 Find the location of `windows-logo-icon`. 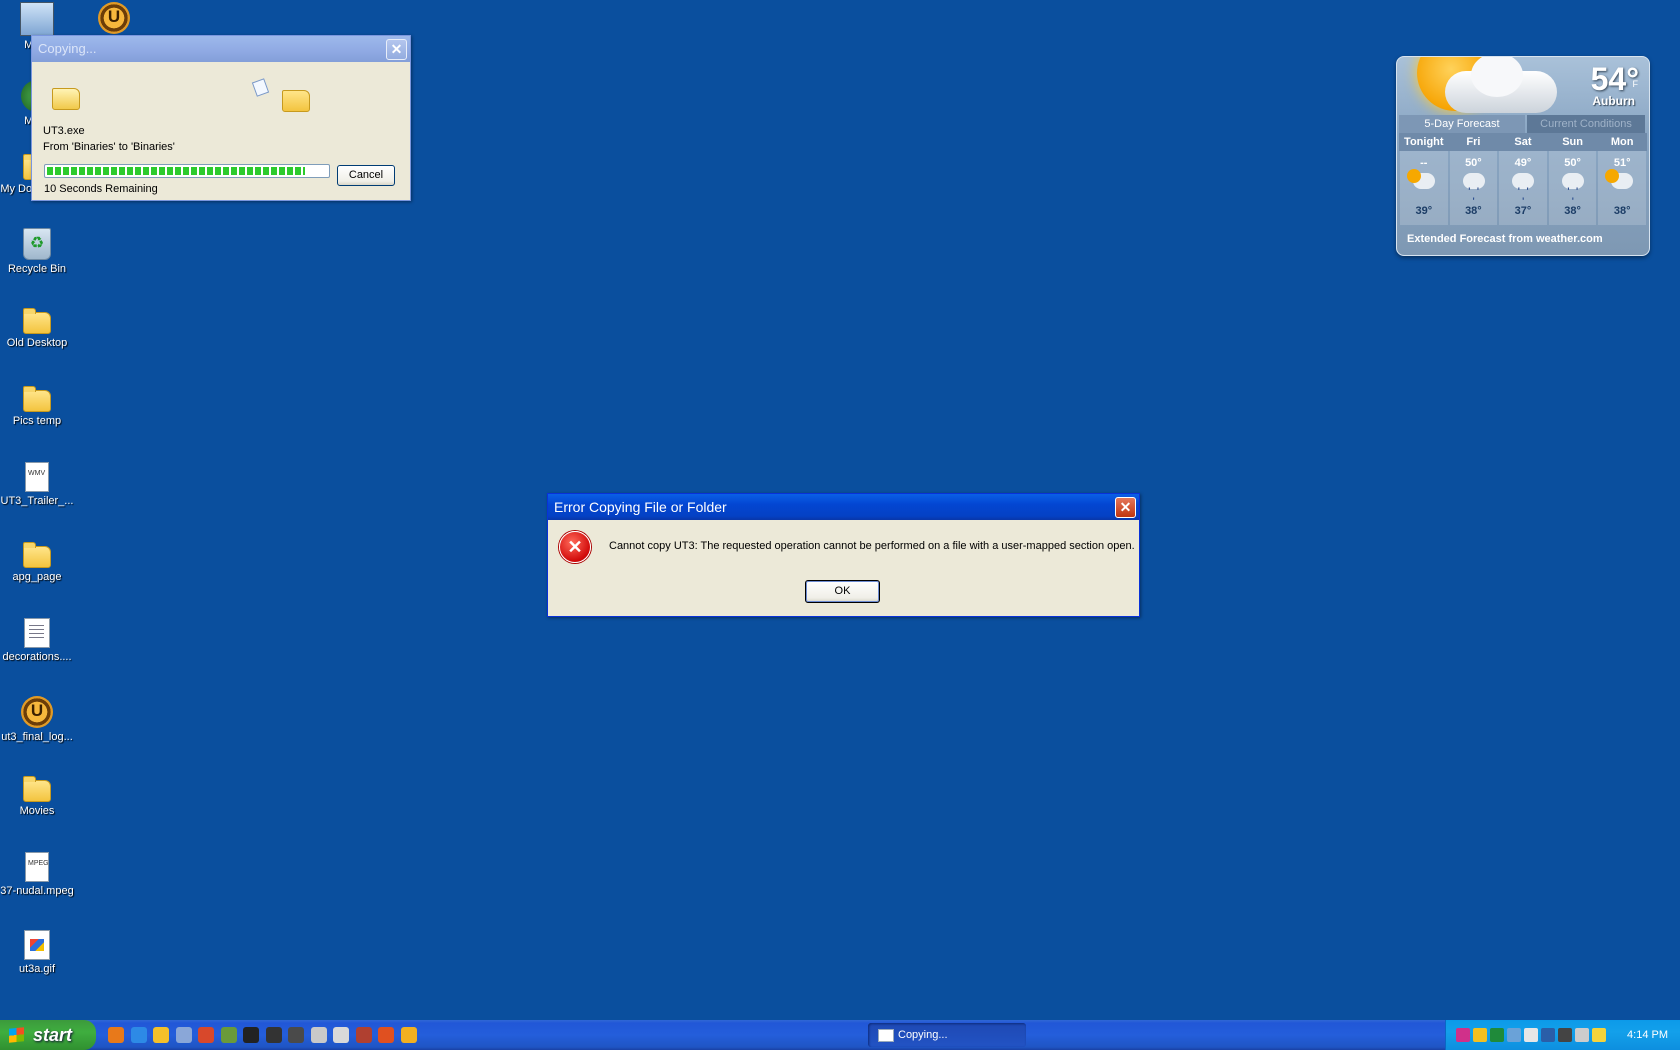

windows-logo-icon is located at coordinates (16, 1035).